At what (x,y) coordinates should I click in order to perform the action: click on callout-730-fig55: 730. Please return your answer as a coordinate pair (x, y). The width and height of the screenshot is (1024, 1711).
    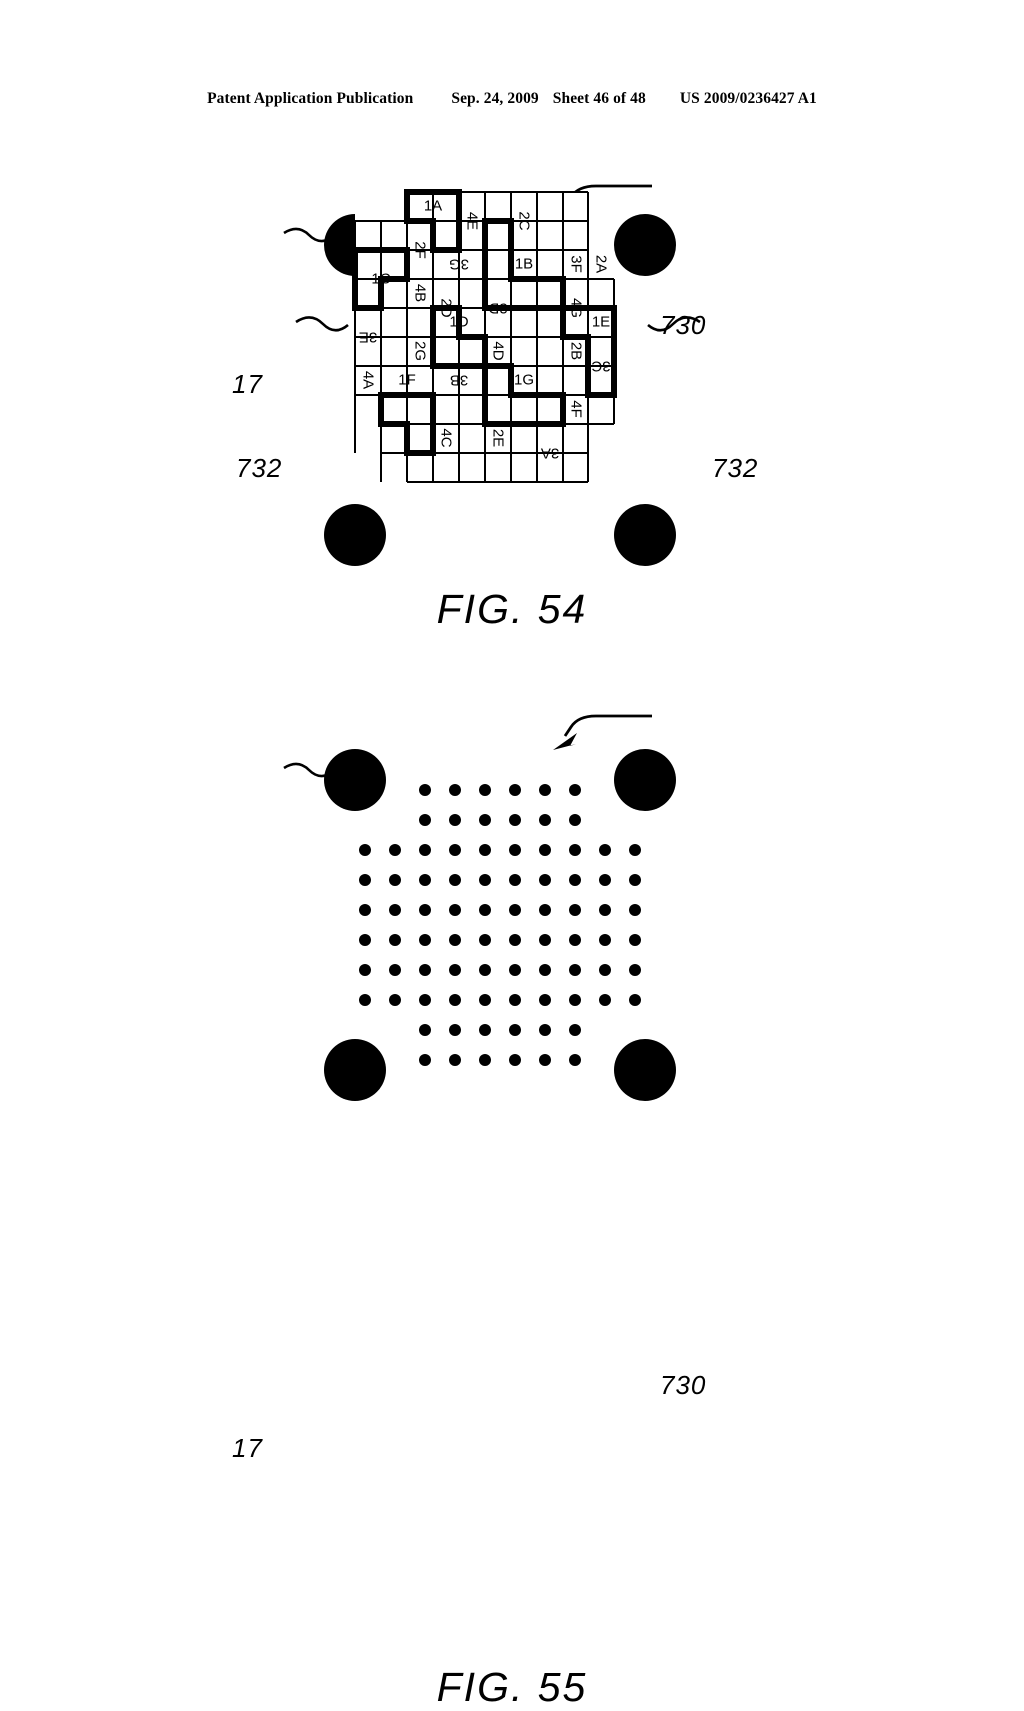
    Looking at the image, I should click on (683, 1385).